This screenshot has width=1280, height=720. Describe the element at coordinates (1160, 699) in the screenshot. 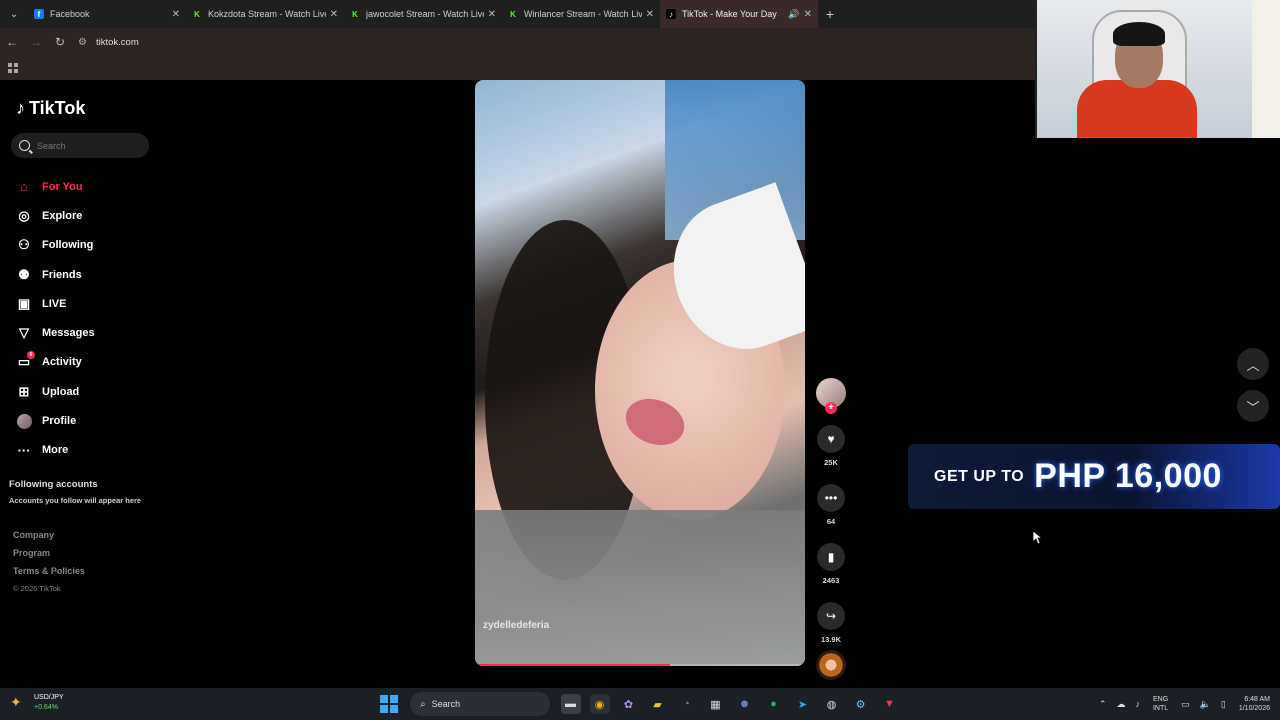

I see `language-top: ENG` at that location.